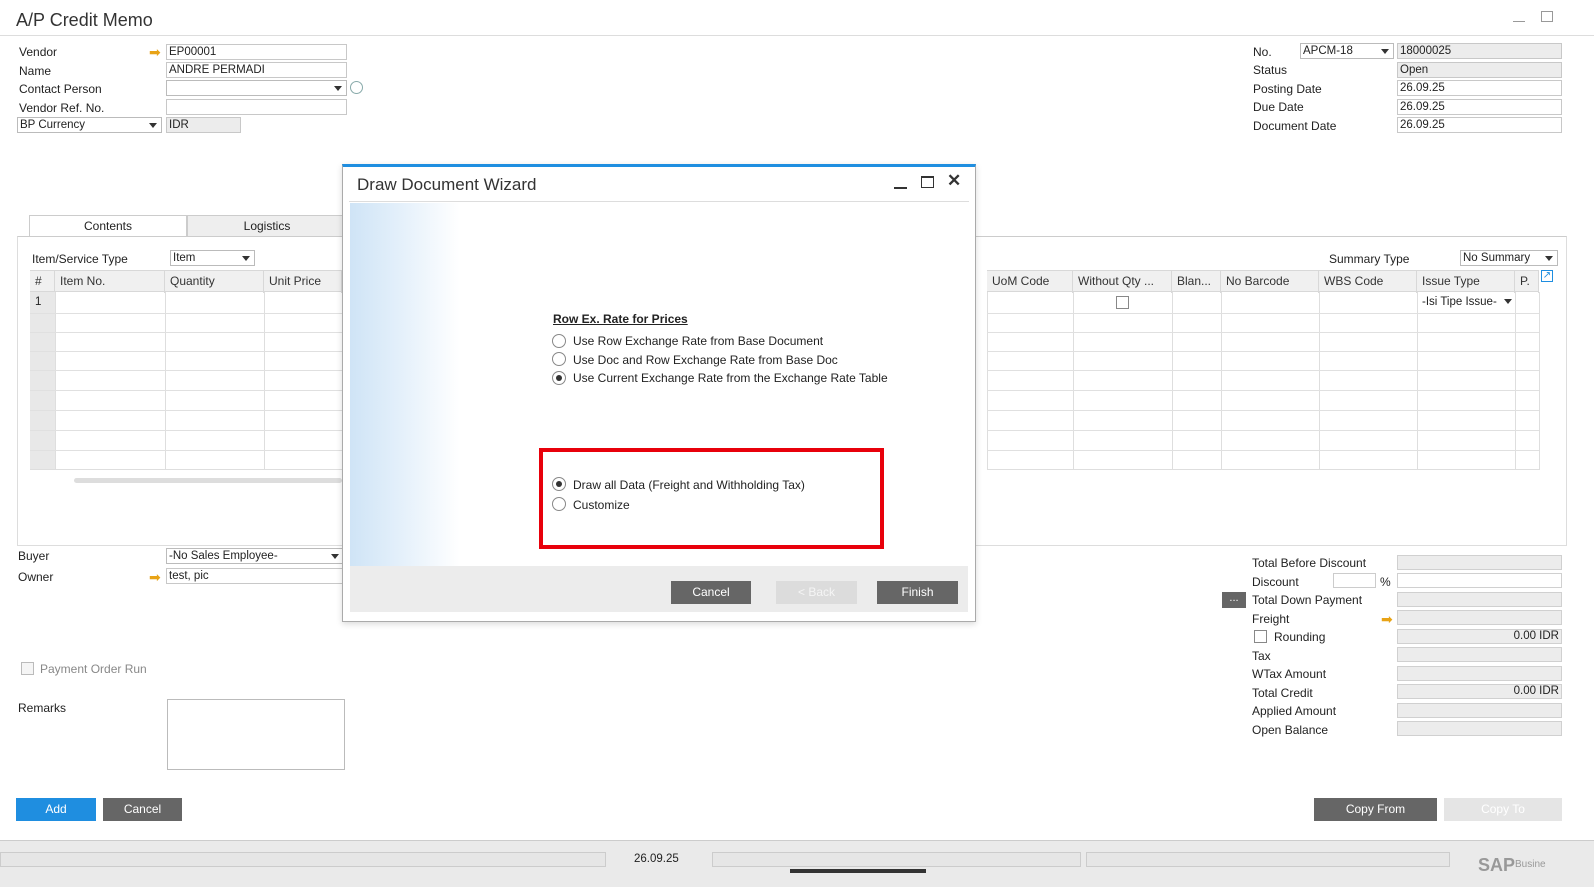 The width and height of the screenshot is (1594, 887). I want to click on without-qty-checkbox, so click(1122, 302).